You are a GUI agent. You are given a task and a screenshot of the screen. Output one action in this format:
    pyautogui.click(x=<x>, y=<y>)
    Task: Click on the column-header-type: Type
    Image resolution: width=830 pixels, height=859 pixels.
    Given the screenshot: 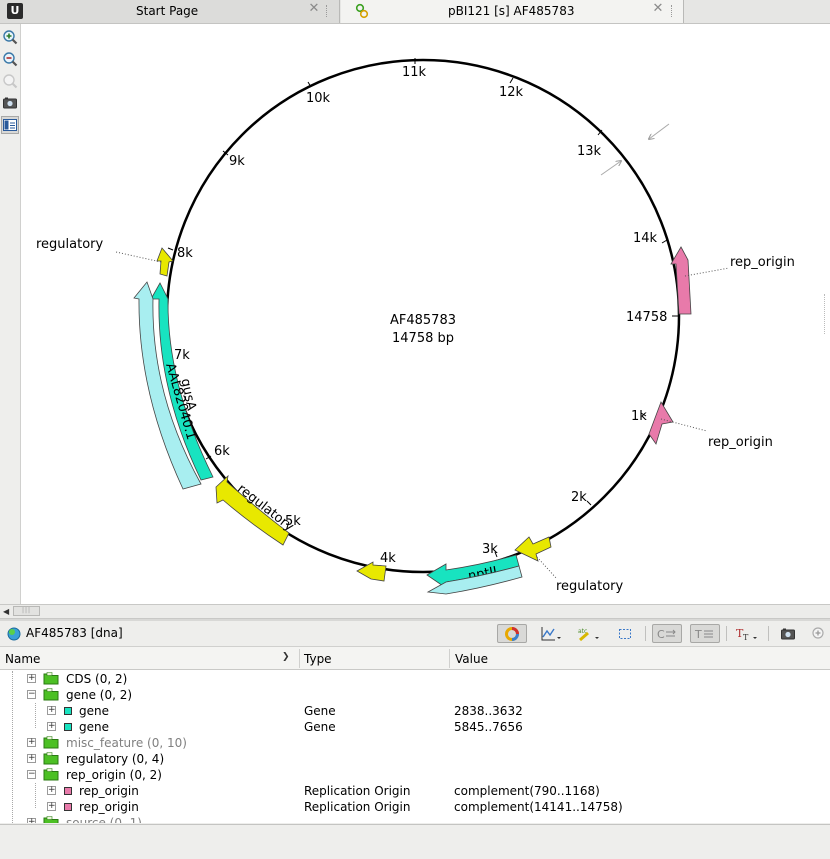 What is the action you would take?
    pyautogui.click(x=318, y=659)
    